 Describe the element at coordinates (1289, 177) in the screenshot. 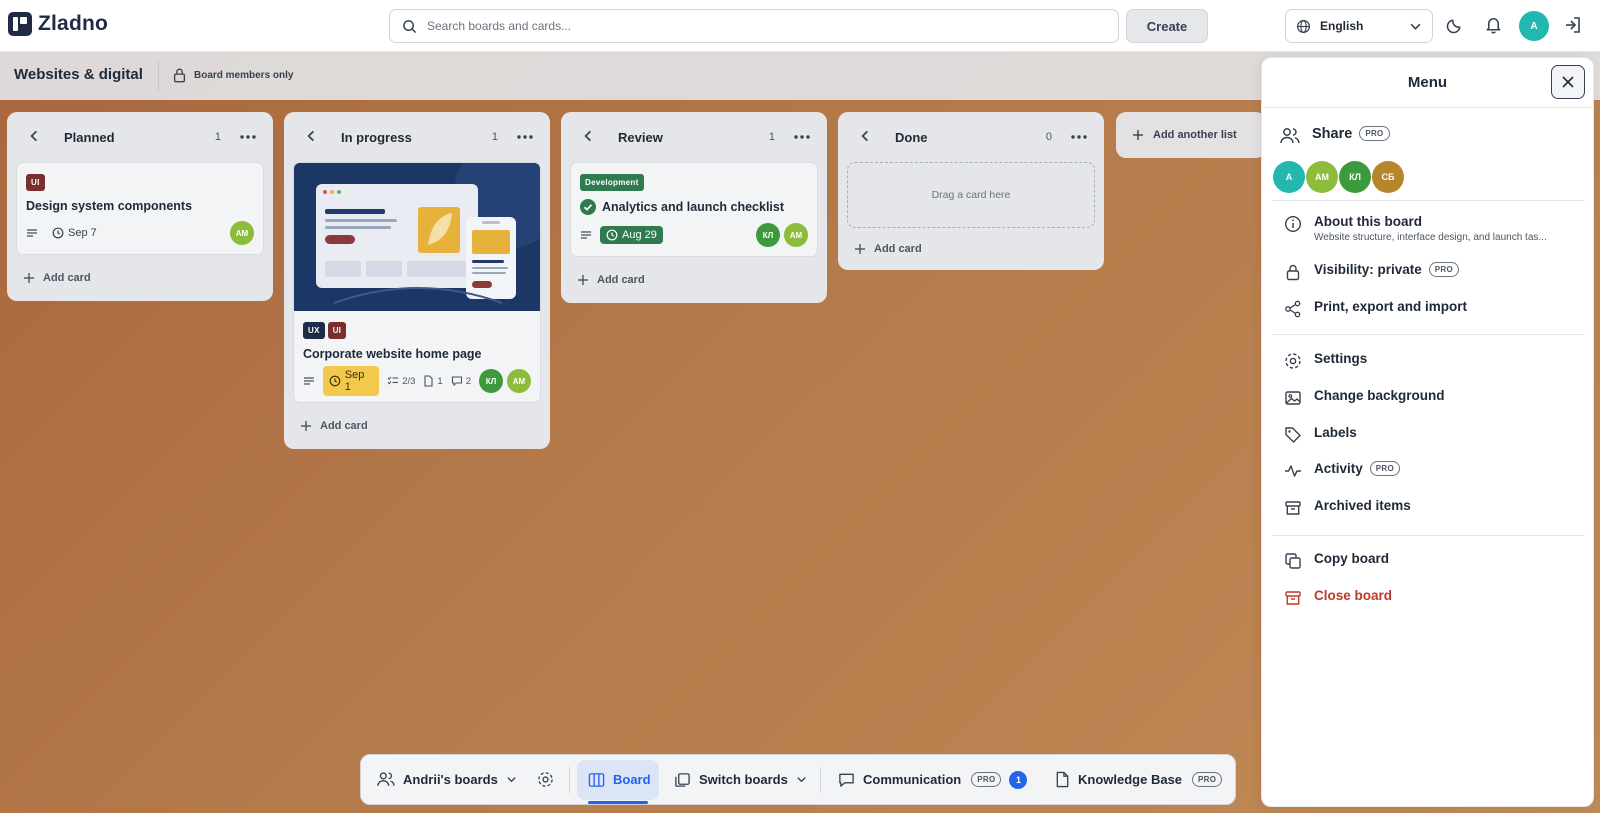

I see `member-avatar: A` at that location.